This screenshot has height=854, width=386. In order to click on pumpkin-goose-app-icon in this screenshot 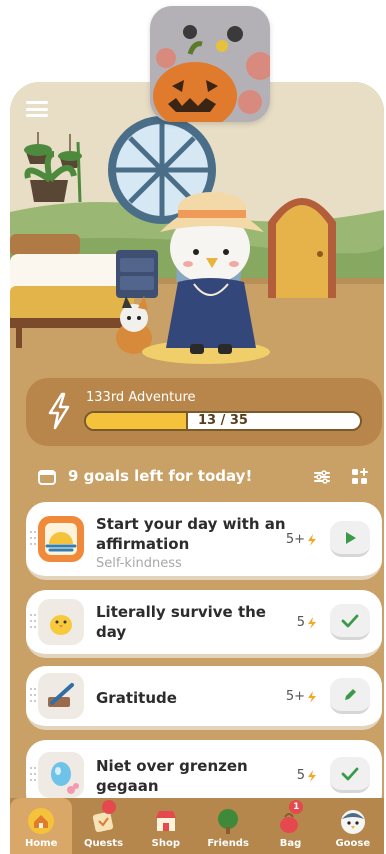, I will do `click(210, 64)`.